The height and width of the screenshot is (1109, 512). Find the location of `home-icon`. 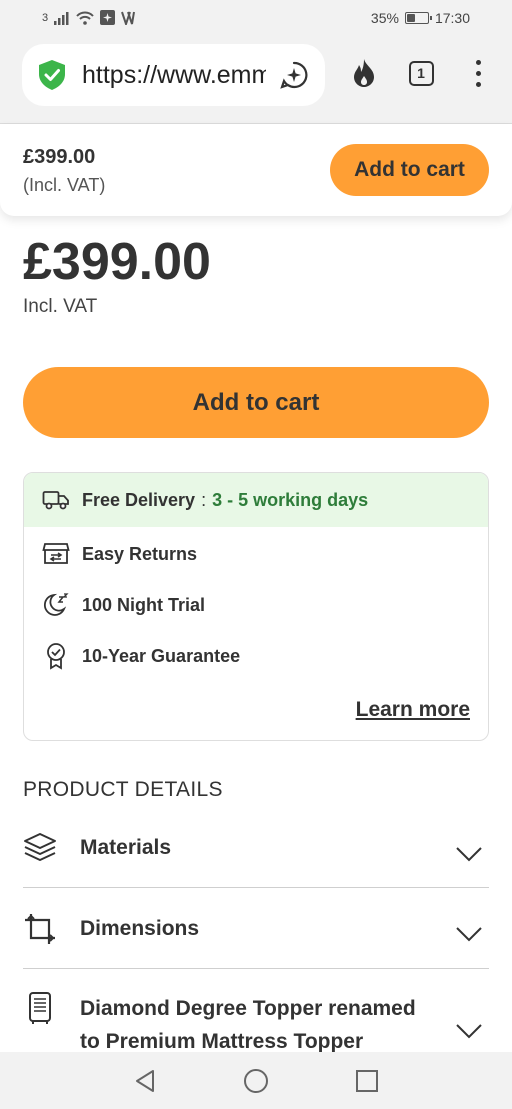

home-icon is located at coordinates (256, 1081).